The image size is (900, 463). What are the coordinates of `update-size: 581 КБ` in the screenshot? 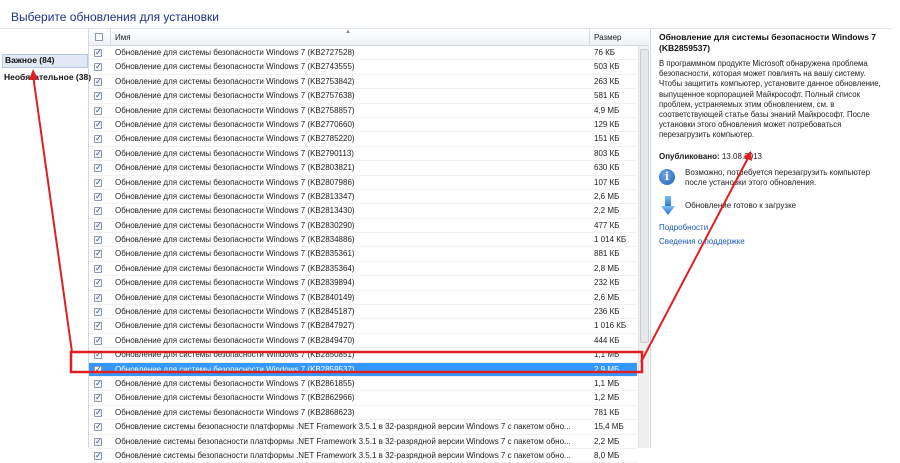 It's located at (607, 96).